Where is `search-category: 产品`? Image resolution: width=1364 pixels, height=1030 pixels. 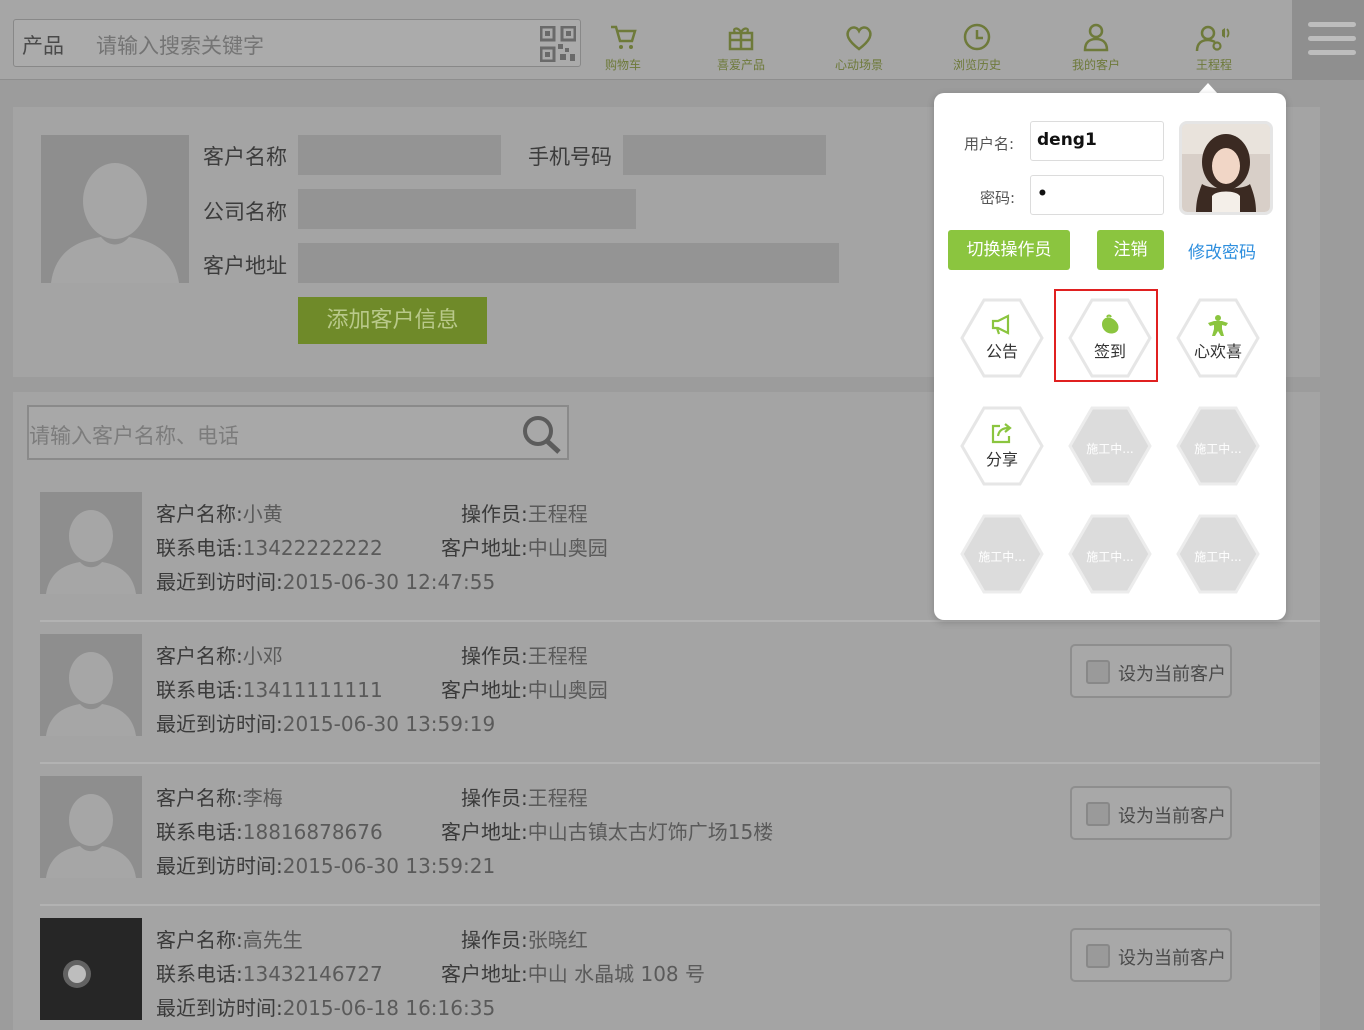 search-category: 产品 is located at coordinates (43, 45).